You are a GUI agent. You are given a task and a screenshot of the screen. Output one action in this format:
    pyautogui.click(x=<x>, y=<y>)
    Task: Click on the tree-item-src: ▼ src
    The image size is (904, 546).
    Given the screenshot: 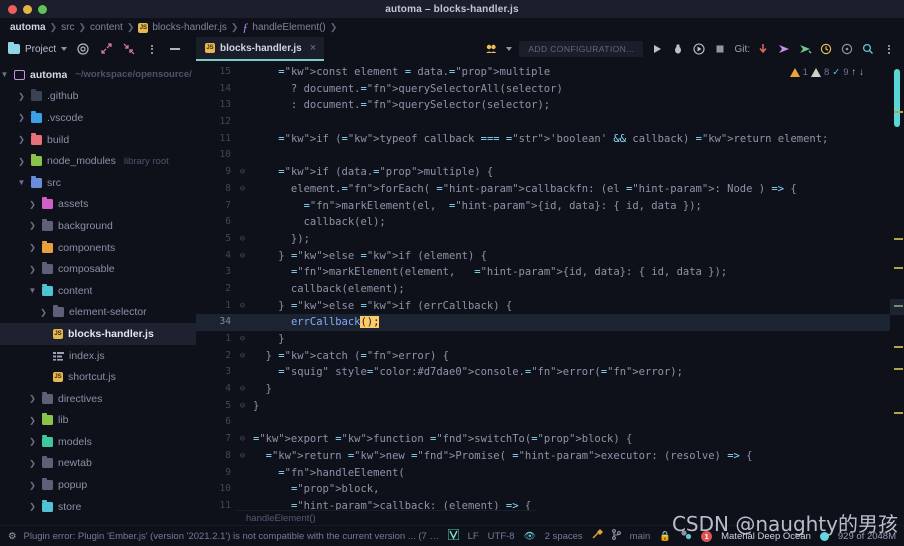 What is the action you would take?
    pyautogui.click(x=98, y=183)
    